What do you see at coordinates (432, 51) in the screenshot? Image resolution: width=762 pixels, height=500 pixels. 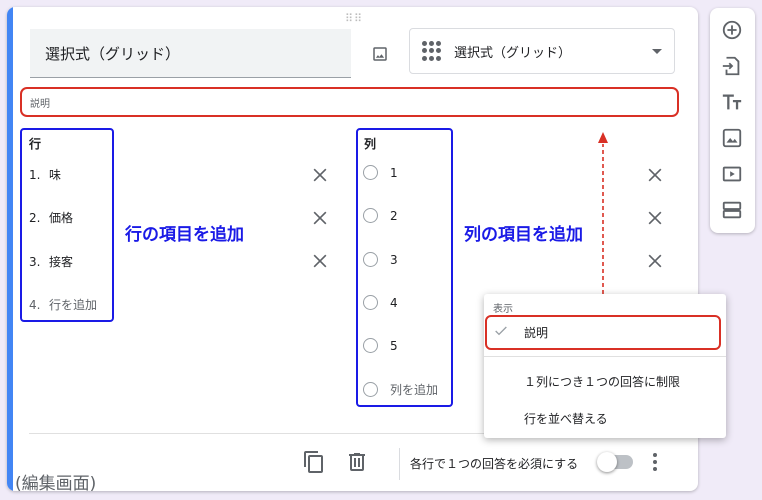 I see `grid-icon` at bounding box center [432, 51].